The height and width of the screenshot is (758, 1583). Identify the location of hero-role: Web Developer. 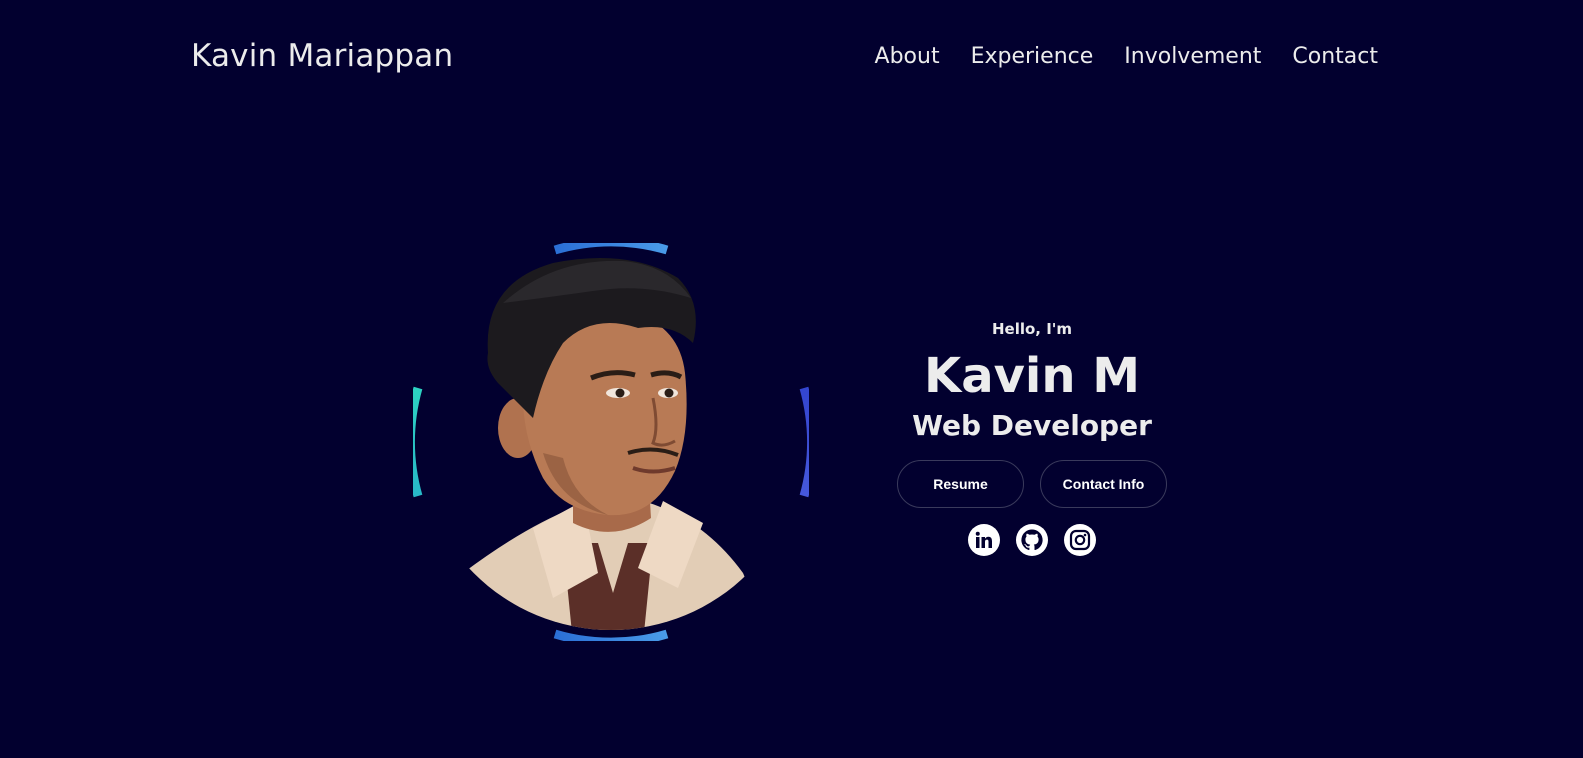
(1032, 425).